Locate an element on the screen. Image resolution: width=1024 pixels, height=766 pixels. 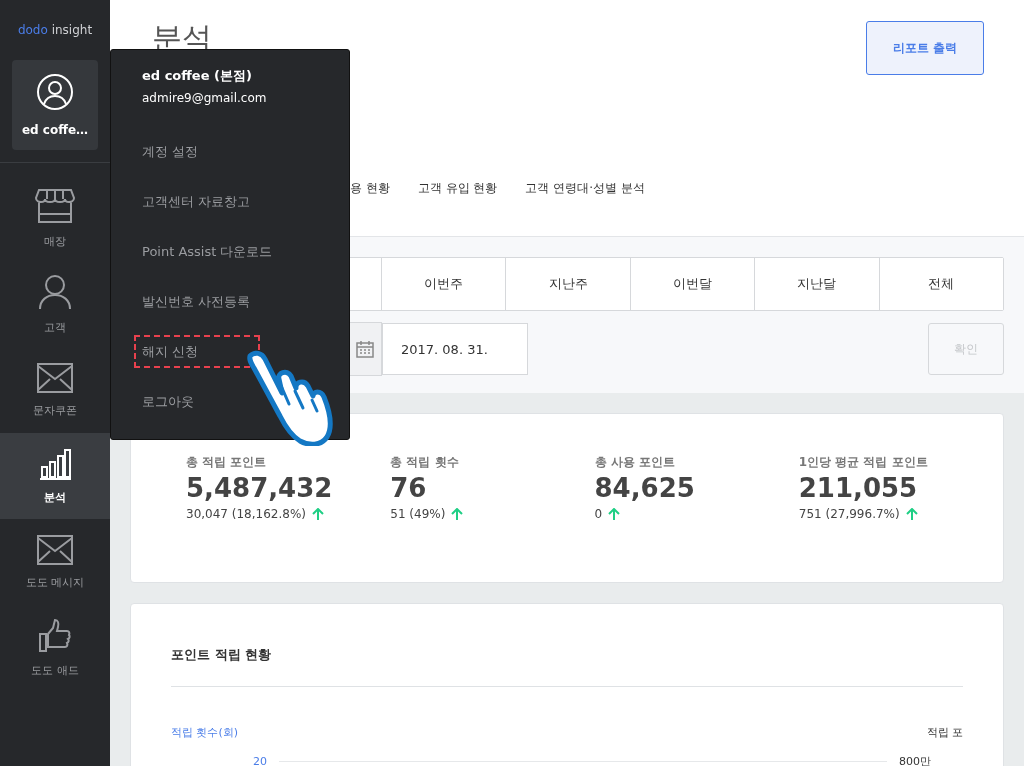
sidebar-item: 도도 메시지 is located at coordinates (55, 562).